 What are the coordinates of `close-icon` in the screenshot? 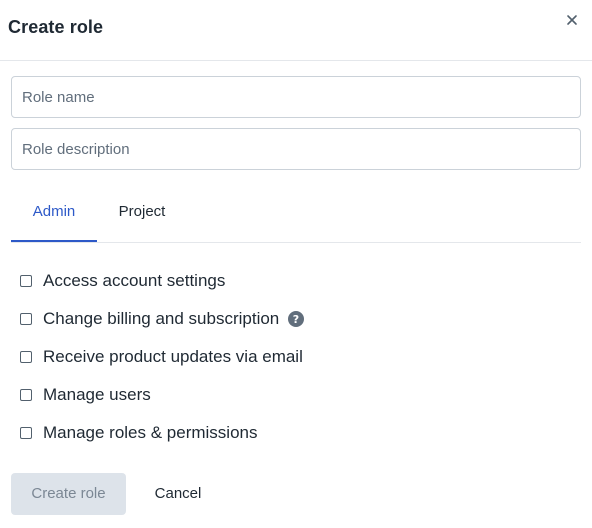 It's located at (572, 20).